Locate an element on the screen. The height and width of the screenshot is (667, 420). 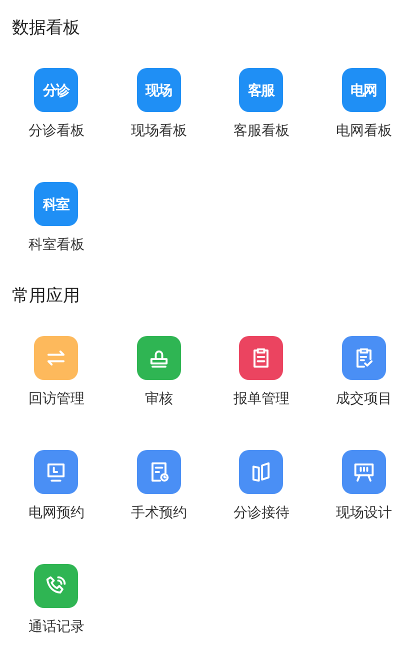
tile-label: 电网预约 is located at coordinates (56, 512).